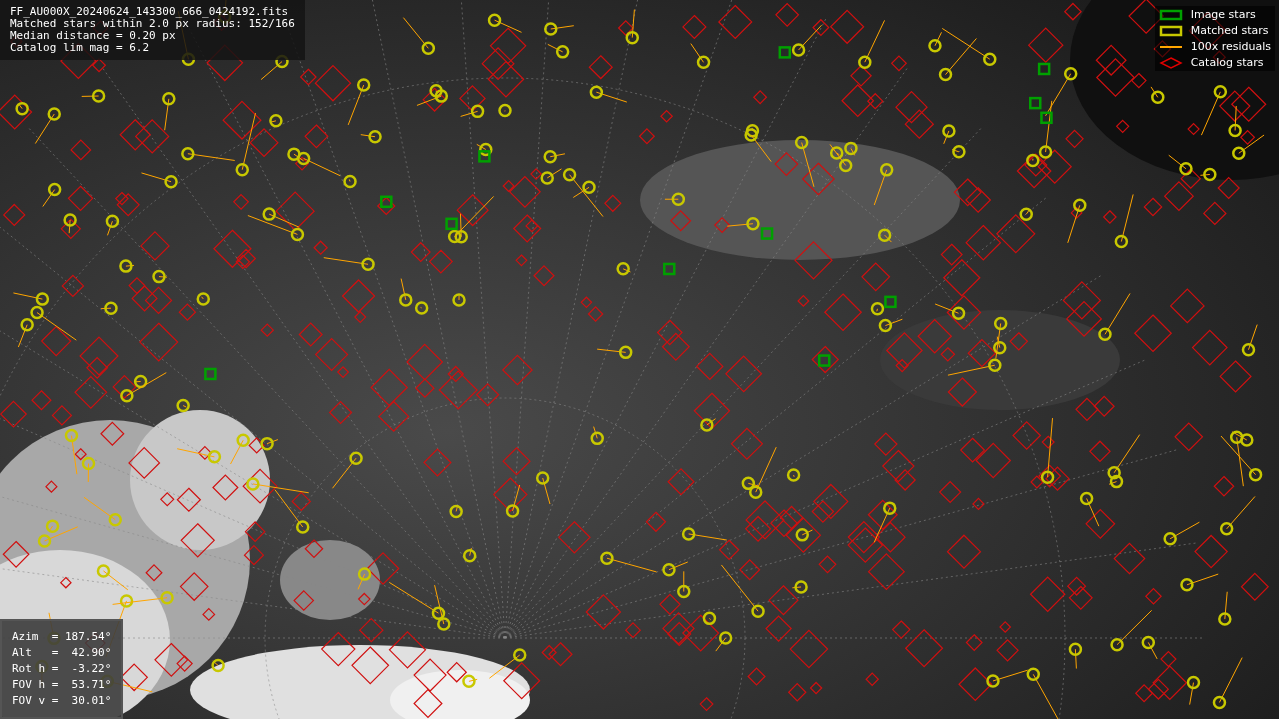 The image size is (1279, 719). Describe the element at coordinates (62, 701) in the screenshot. I see `orientation-text: FOV v = 30.01°` at that location.